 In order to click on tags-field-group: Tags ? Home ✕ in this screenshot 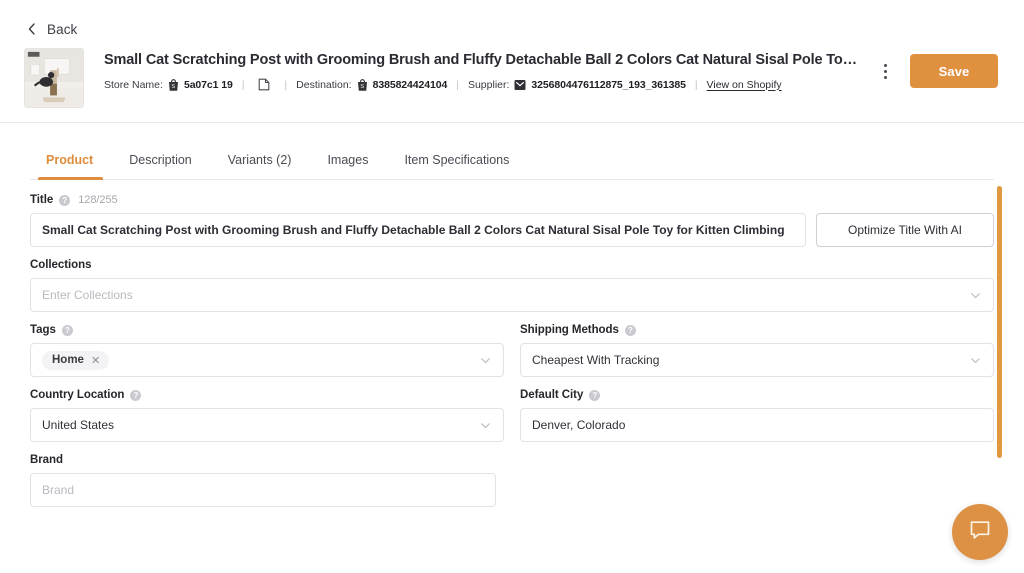, I will do `click(267, 350)`.